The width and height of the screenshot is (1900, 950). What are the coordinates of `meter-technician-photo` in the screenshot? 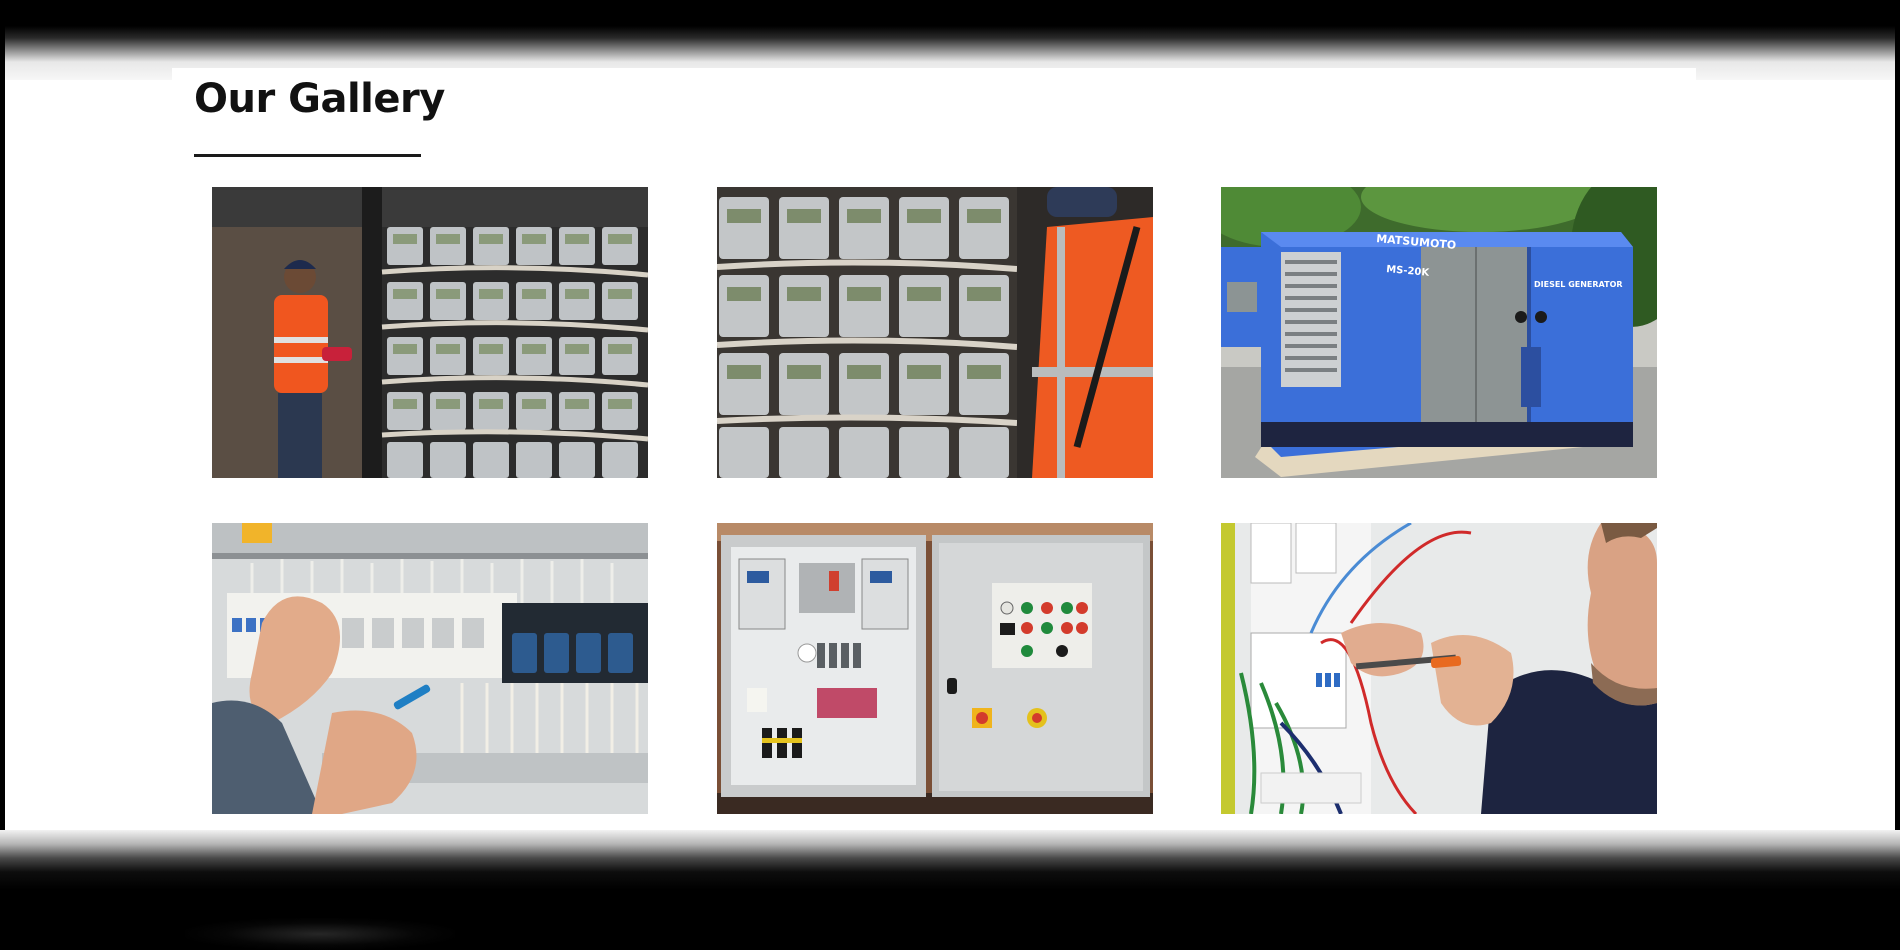 It's located at (430, 332).